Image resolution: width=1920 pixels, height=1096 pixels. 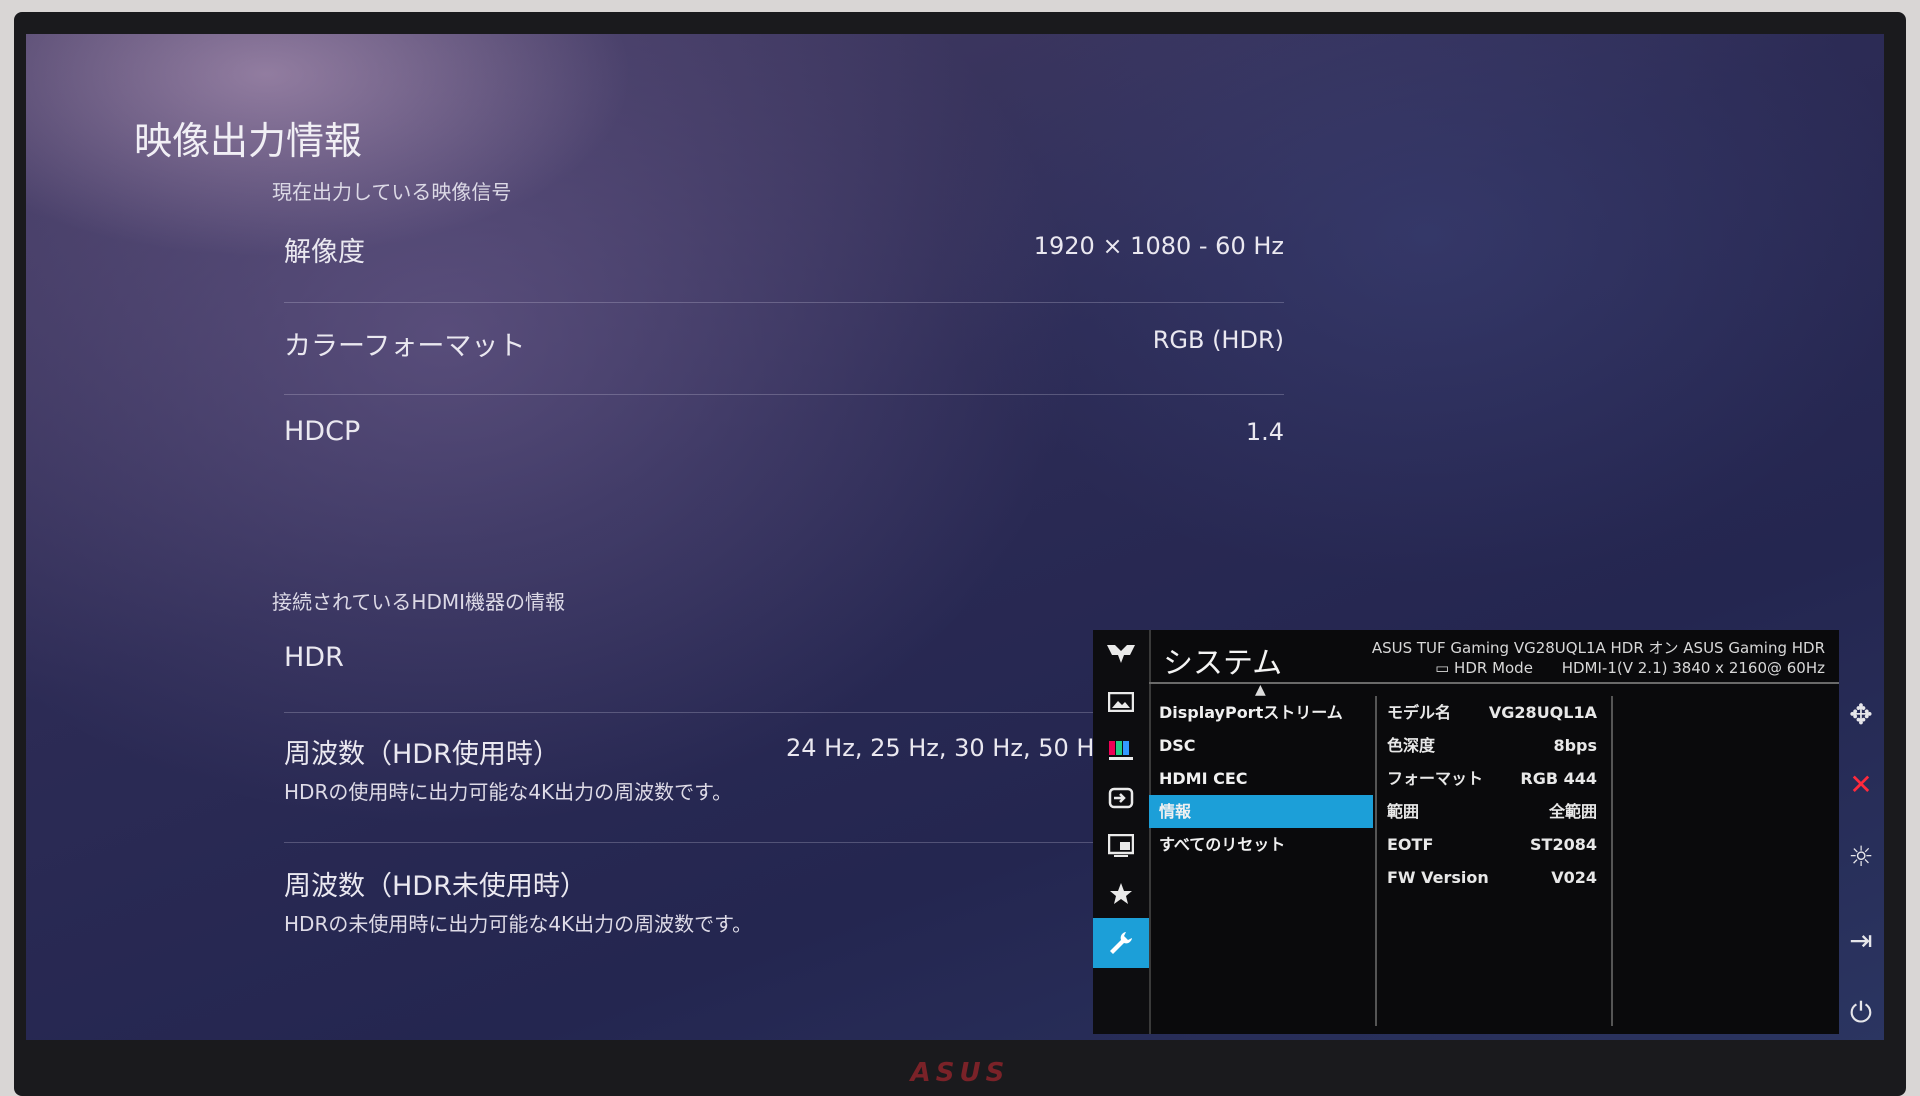 I want to click on row-hdcp: HDCP 1.4, so click(x=784, y=440).